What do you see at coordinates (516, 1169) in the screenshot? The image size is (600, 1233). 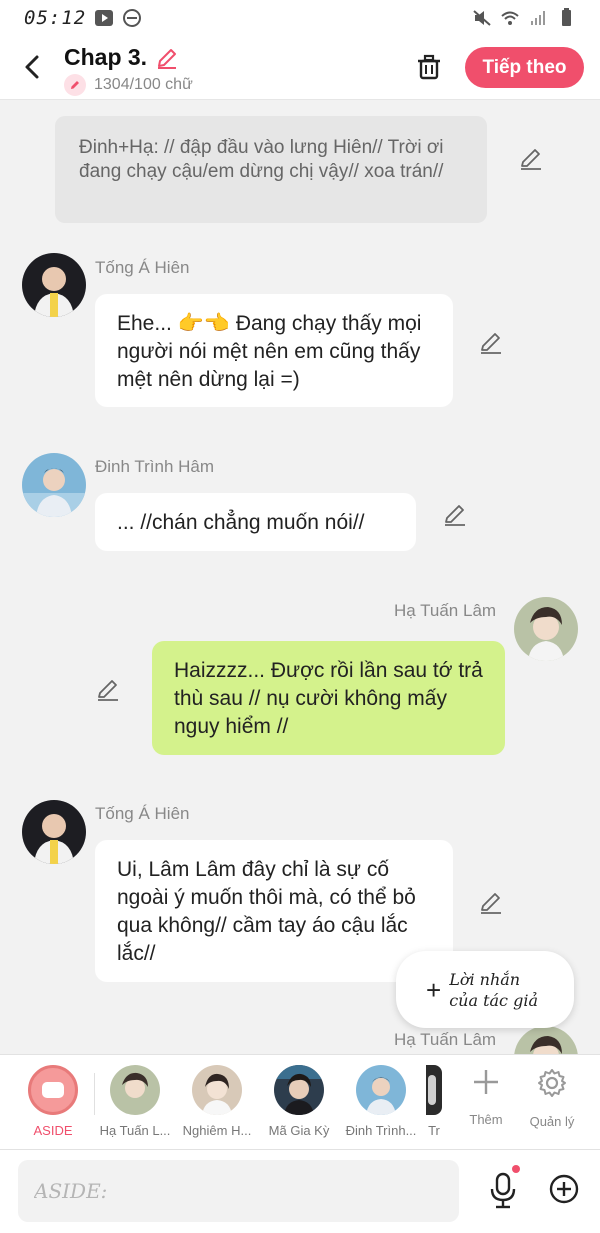 I see `notification-dot` at bounding box center [516, 1169].